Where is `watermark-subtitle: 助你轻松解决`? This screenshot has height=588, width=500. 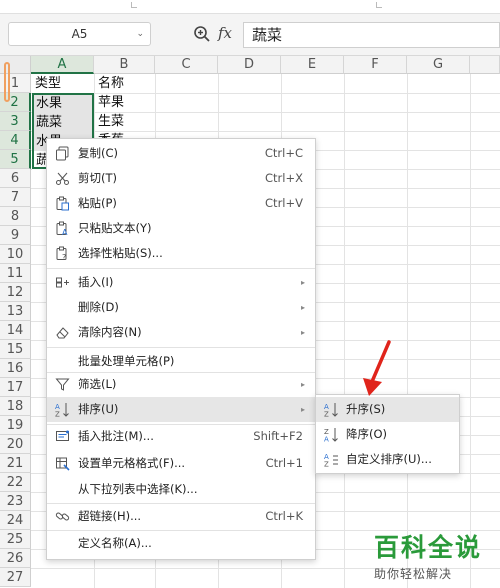 watermark-subtitle: 助你轻松解决 is located at coordinates (413, 574).